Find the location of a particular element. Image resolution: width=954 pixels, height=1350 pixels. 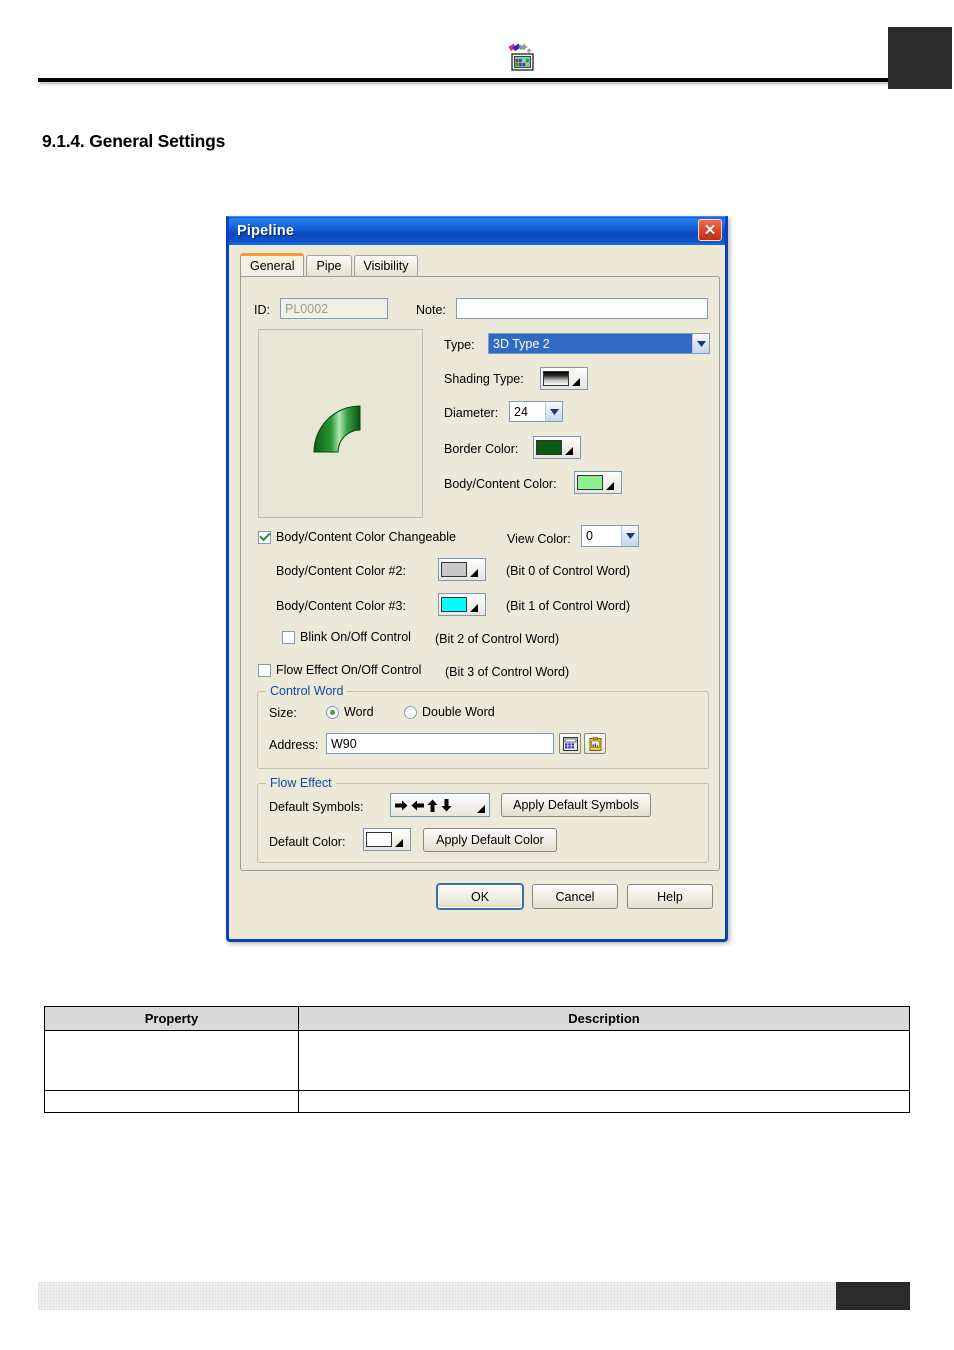

arrow-right-icon is located at coordinates (401, 805).